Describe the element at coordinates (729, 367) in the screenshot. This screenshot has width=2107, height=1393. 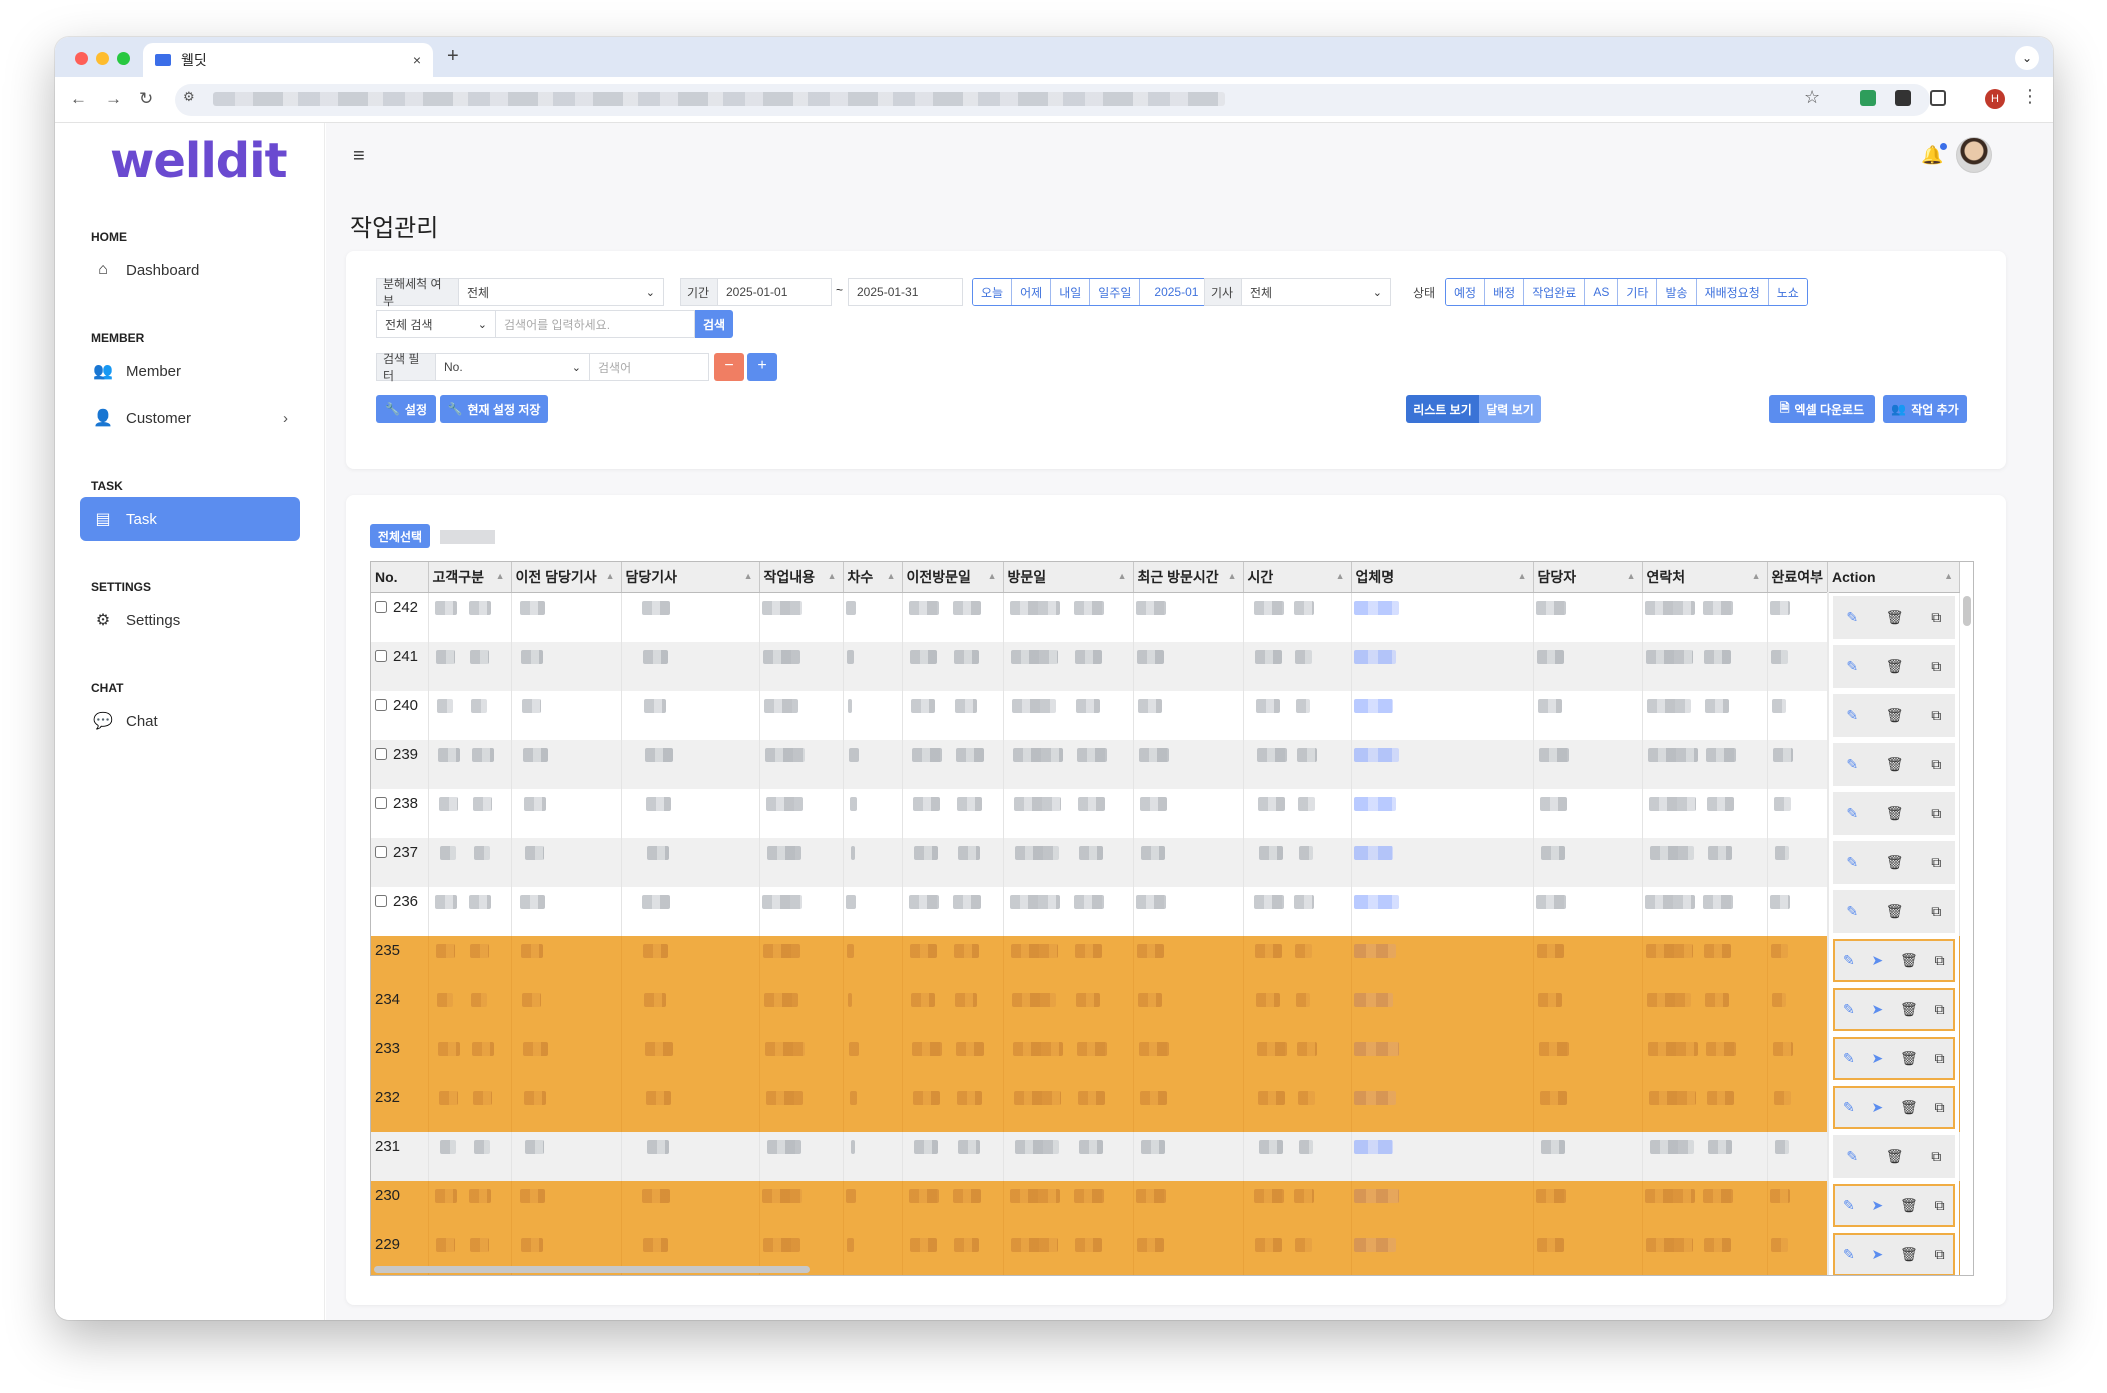
I see `remove-filter-button: −` at that location.